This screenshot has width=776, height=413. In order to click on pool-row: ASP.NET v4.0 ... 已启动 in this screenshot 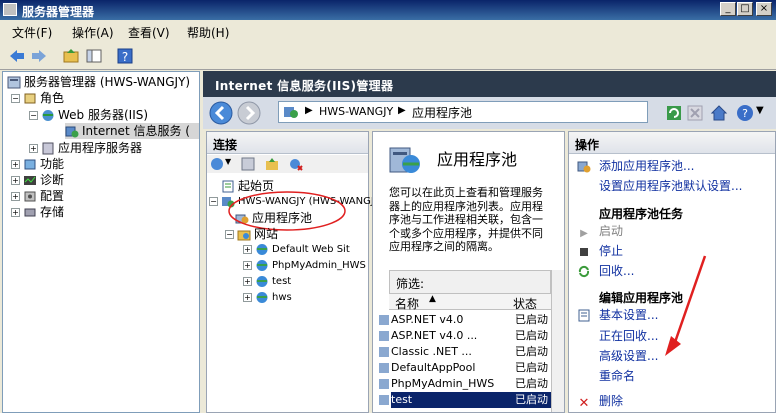, I will do `click(471, 336)`.